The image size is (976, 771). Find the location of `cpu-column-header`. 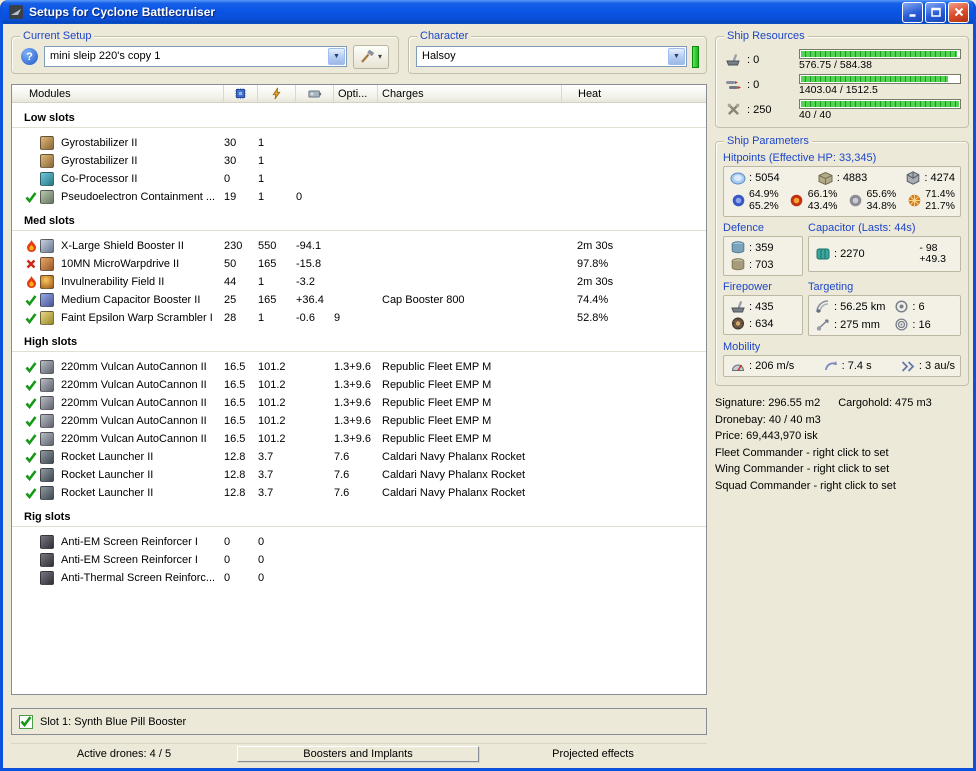

cpu-column-header is located at coordinates (241, 93).